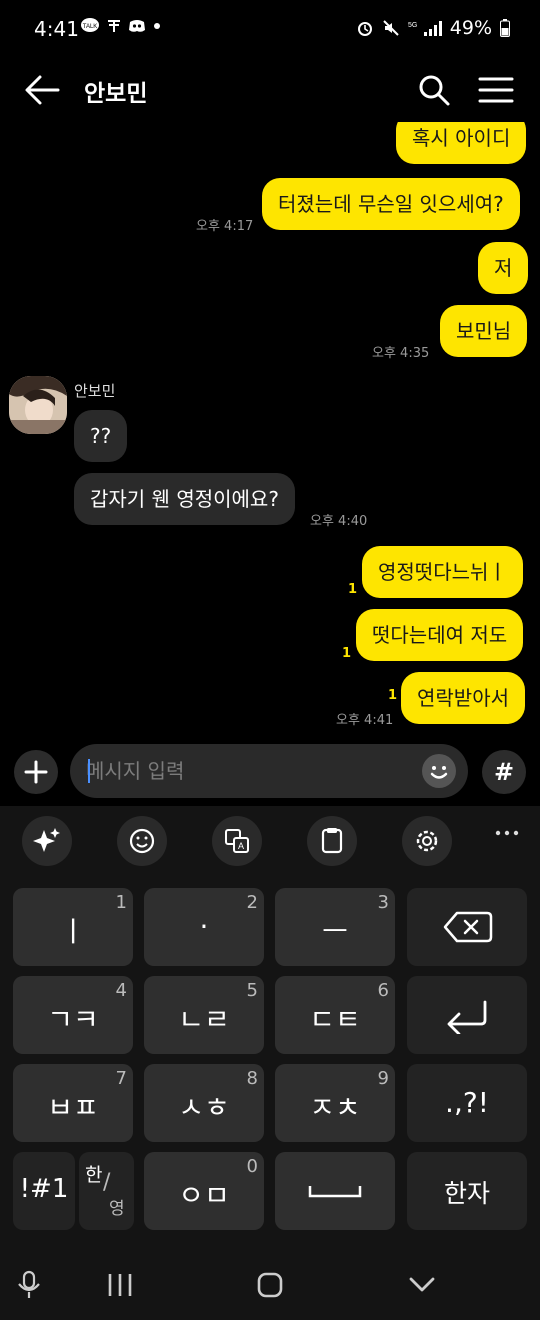 Image resolution: width=540 pixels, height=1320 pixels. Describe the element at coordinates (439, 771) in the screenshot. I see `emoticon-button` at that location.